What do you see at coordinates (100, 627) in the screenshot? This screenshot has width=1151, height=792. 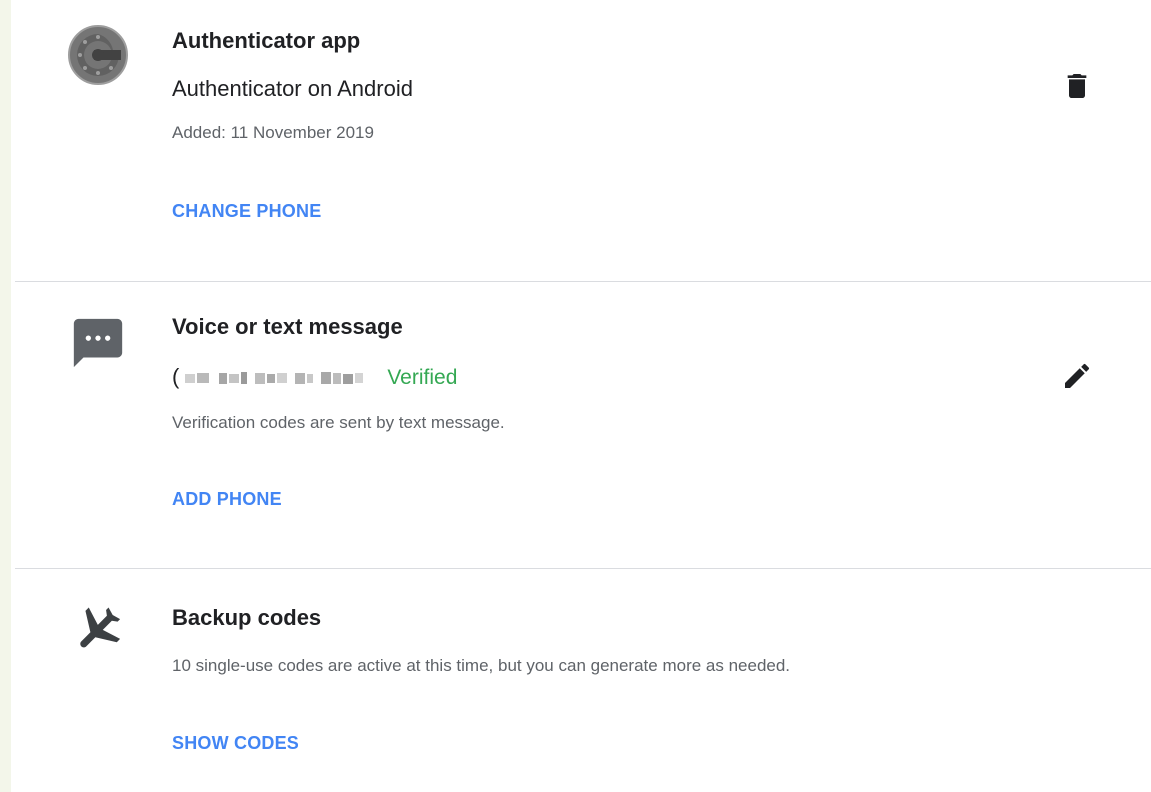 I see `airplane-icon` at bounding box center [100, 627].